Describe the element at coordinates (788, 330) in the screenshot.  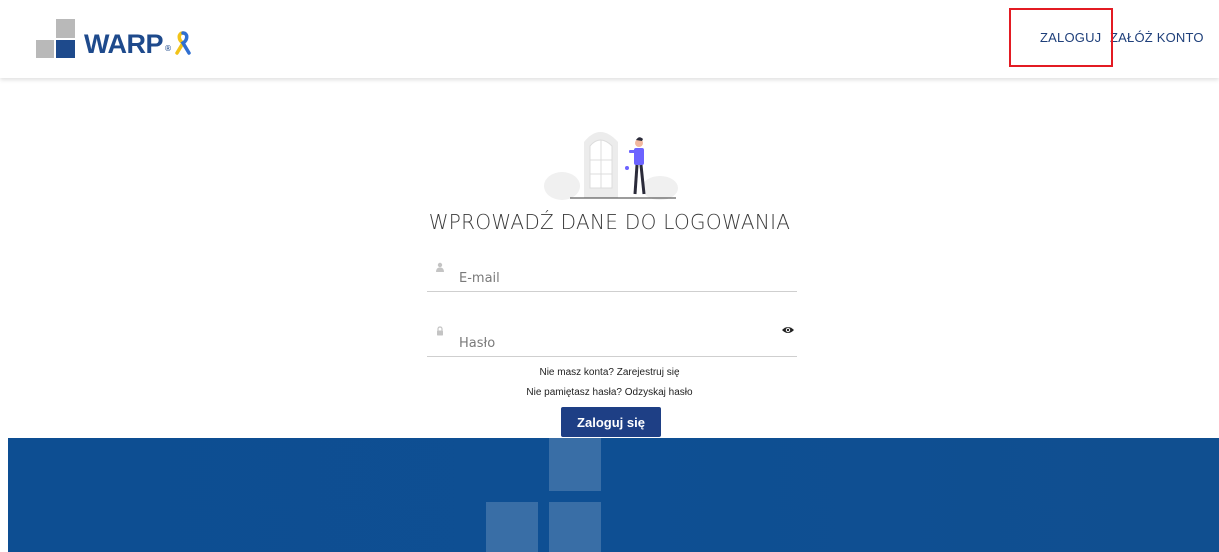
I see `eye-icon` at that location.